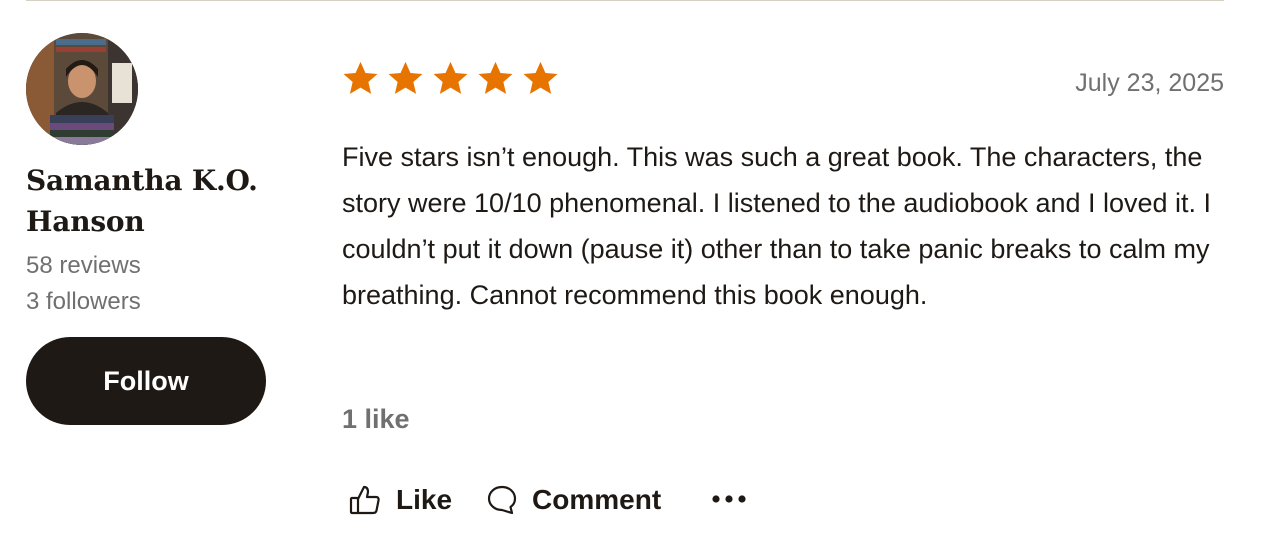  What do you see at coordinates (83, 265) in the screenshot?
I see `reviewer-review-count: 58 reviews` at bounding box center [83, 265].